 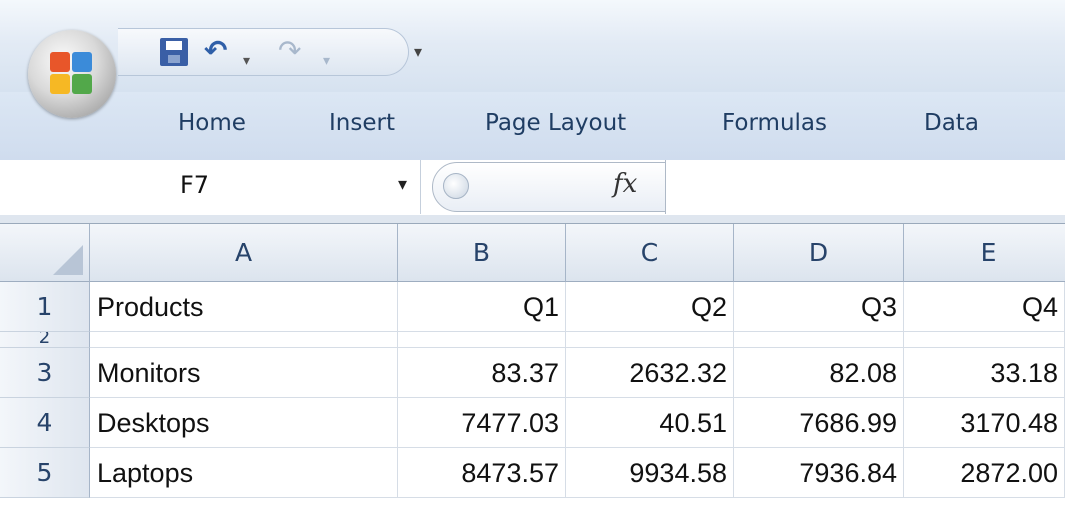 What do you see at coordinates (819, 253) in the screenshot?
I see `column-header-d: D` at bounding box center [819, 253].